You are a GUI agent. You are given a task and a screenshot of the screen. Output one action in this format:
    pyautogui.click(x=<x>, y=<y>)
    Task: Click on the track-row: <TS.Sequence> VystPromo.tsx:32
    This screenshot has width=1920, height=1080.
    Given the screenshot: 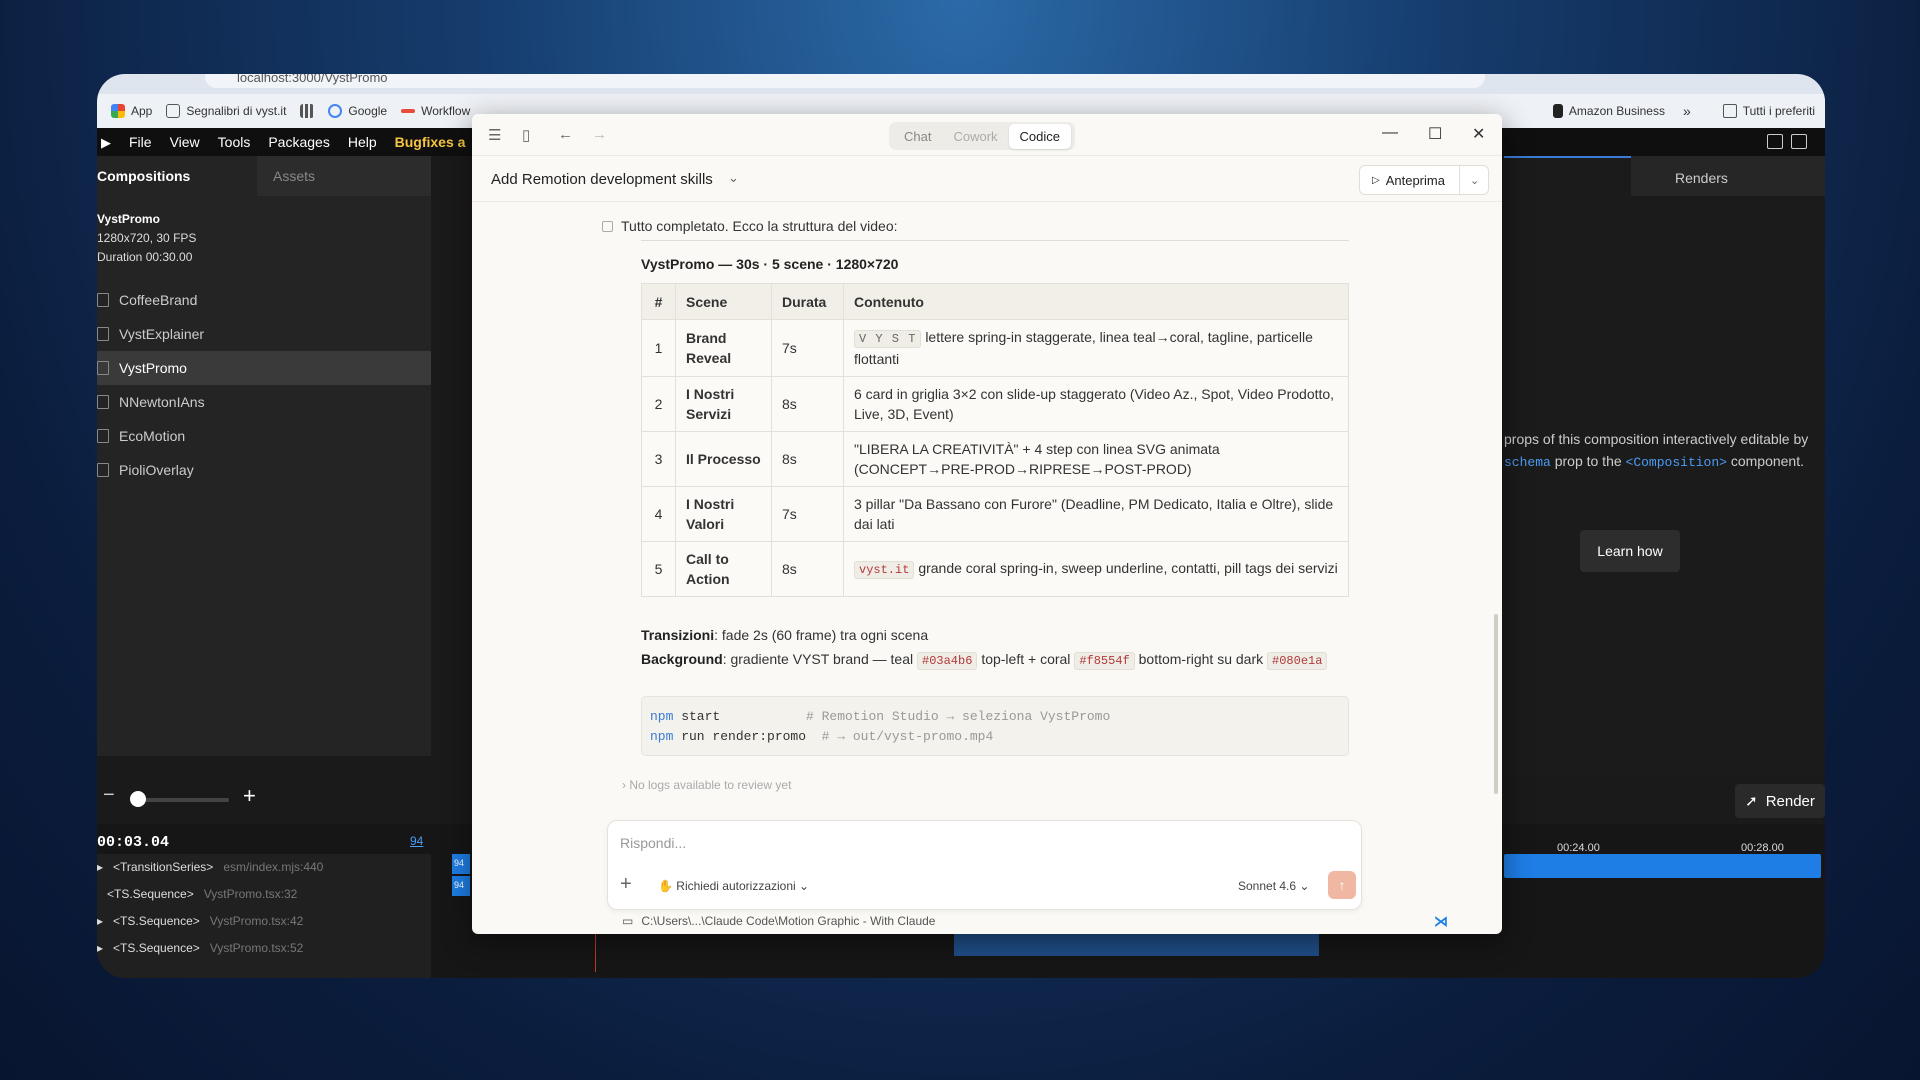 What is the action you would take?
    pyautogui.click(x=202, y=894)
    